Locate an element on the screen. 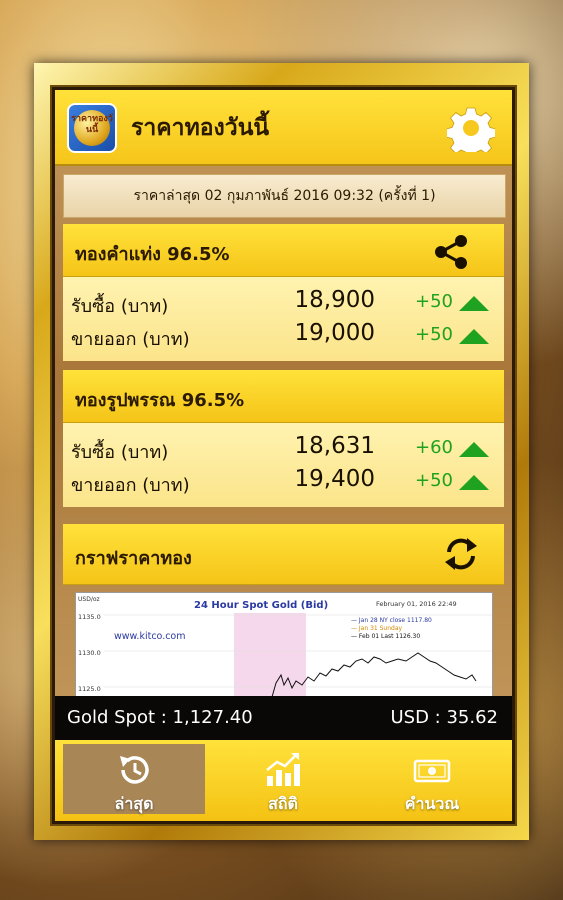 This screenshot has width=563, height=900. bottom-tab-bar: ล่าสุด สถิติ คำนวณ is located at coordinates (283, 780).